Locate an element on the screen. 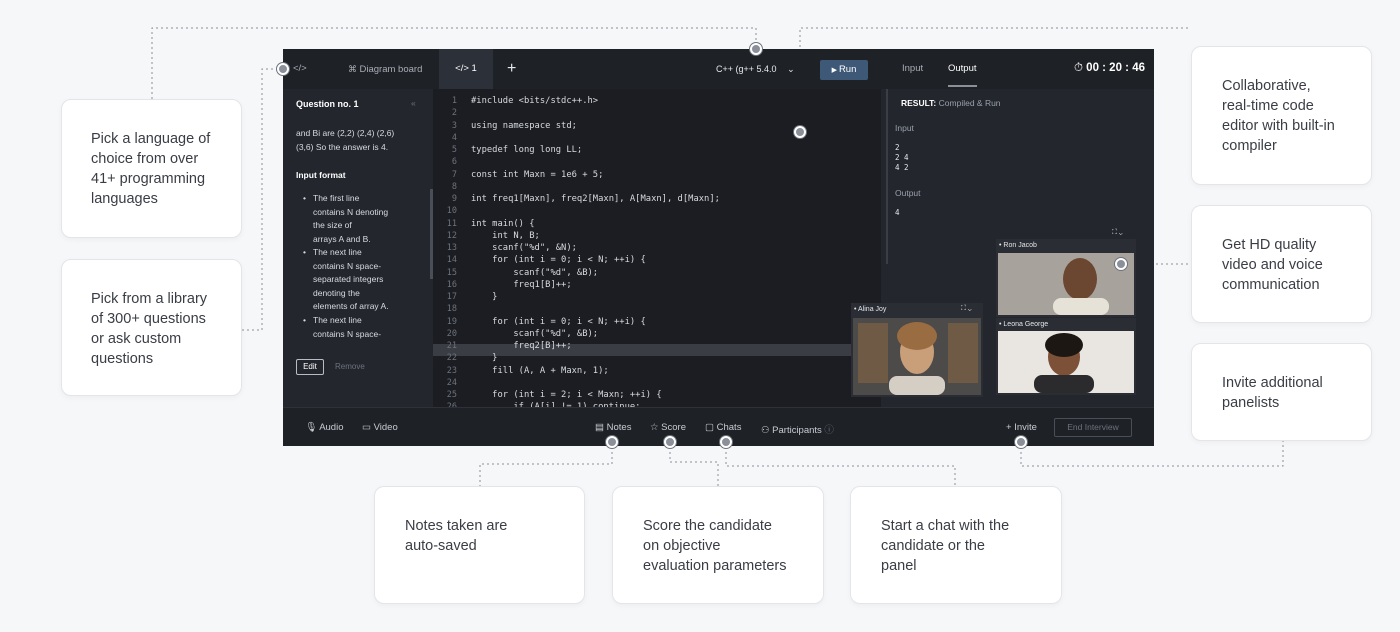 The width and height of the screenshot is (1400, 632). card-text: Collaborative, is located at coordinates (1266, 86).